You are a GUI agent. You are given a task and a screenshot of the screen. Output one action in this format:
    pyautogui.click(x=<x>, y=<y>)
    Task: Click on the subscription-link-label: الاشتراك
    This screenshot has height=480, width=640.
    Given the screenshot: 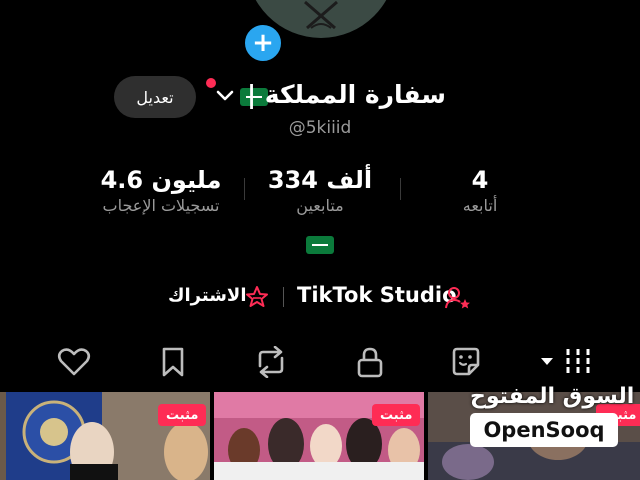 What is the action you would take?
    pyautogui.click(x=207, y=295)
    